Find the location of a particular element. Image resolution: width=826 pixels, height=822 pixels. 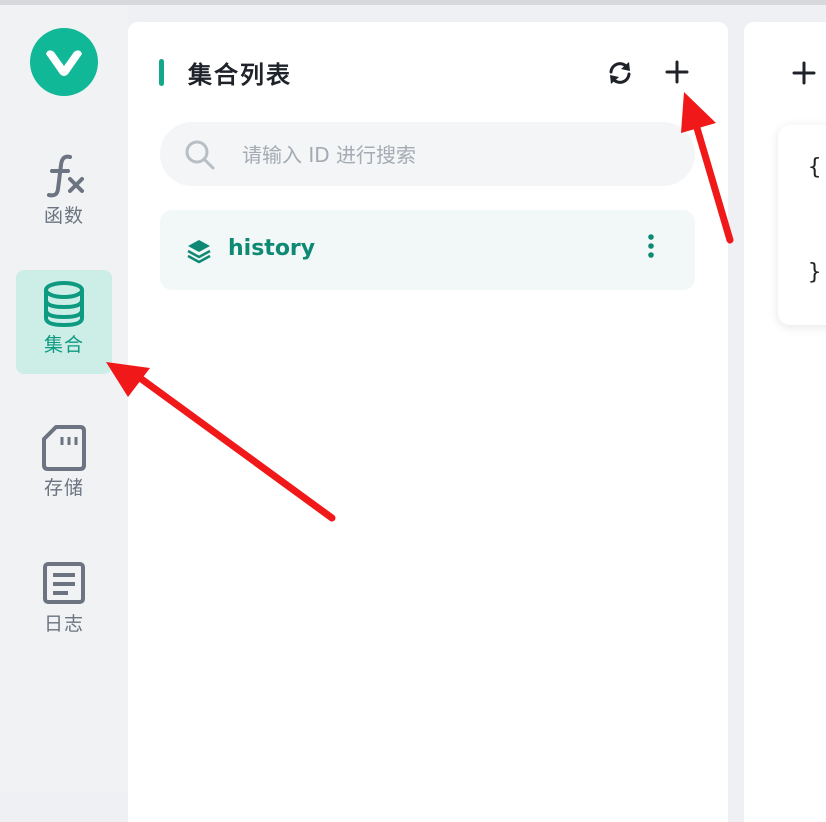

collection-name: history is located at coordinates (272, 248).